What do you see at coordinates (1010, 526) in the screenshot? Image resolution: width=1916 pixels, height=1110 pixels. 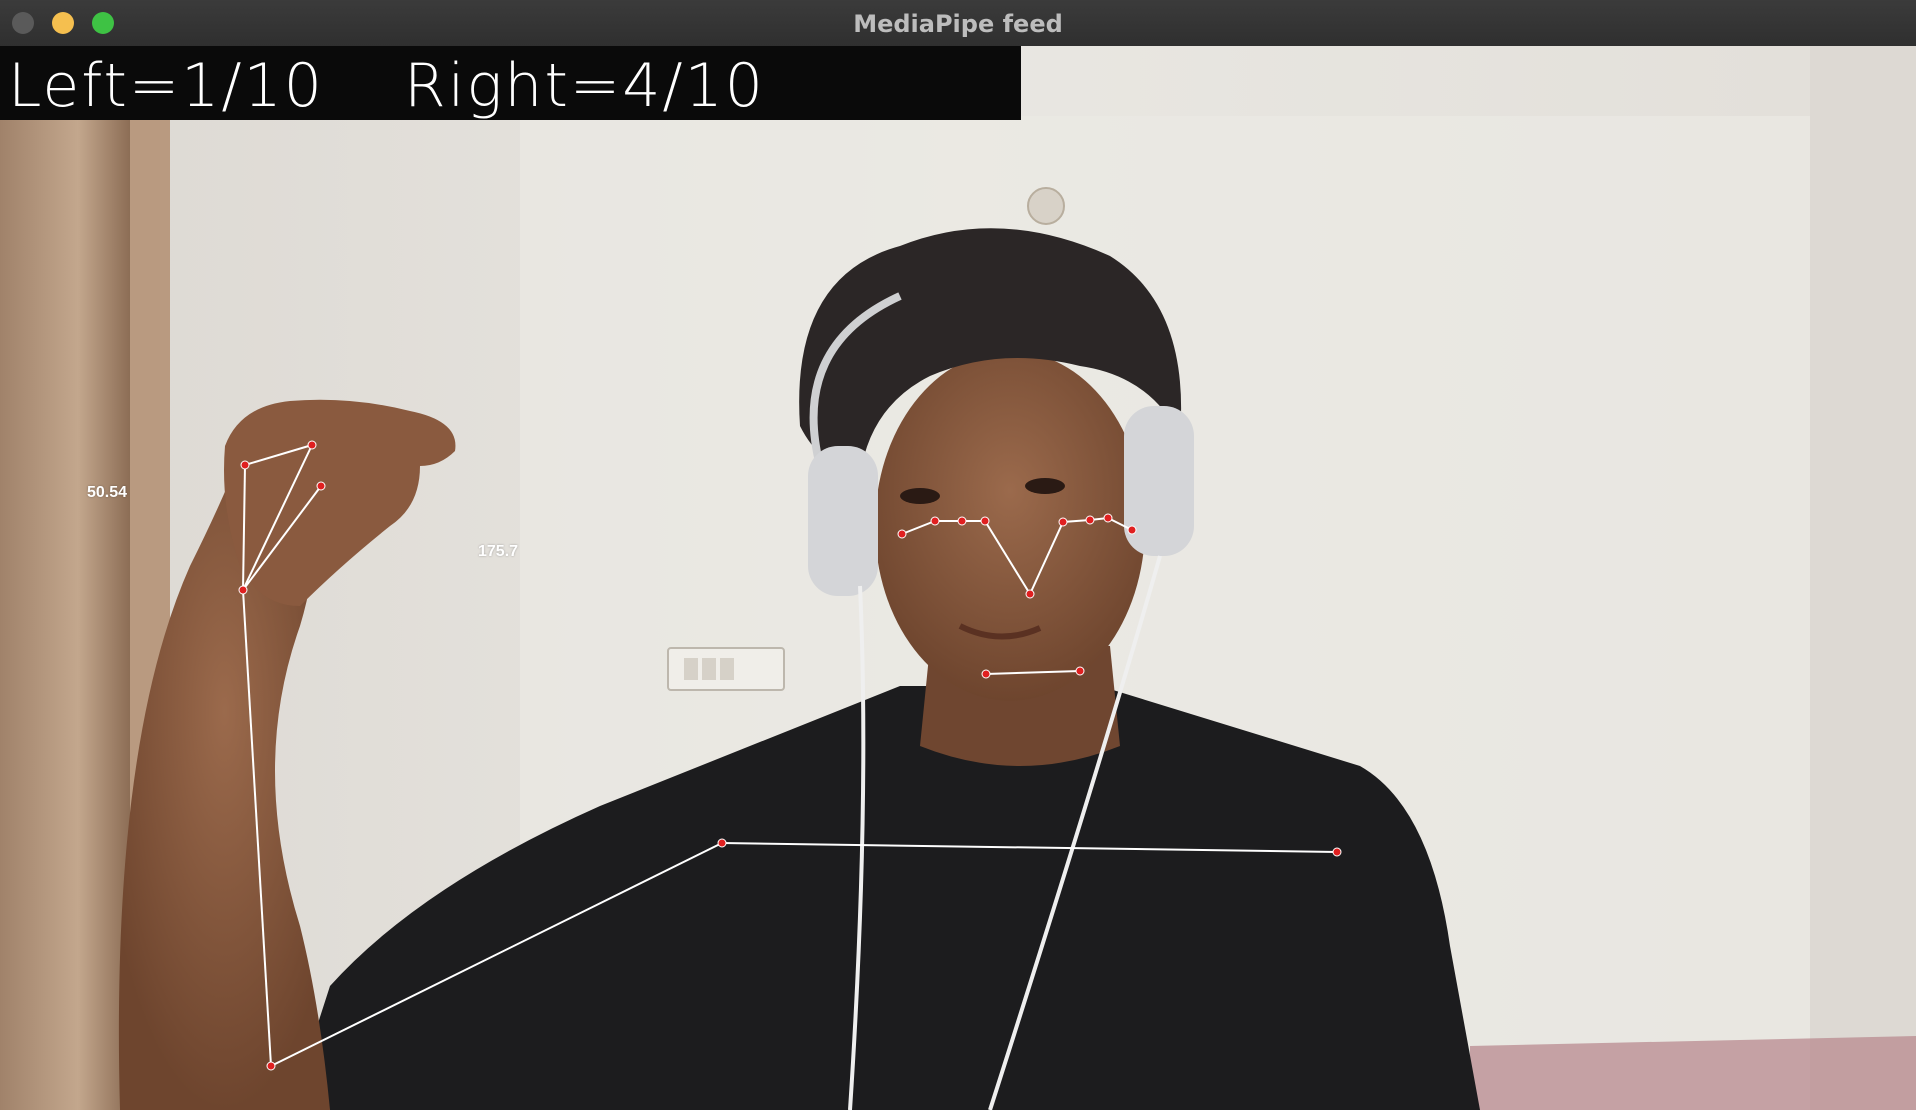 I see `face` at bounding box center [1010, 526].